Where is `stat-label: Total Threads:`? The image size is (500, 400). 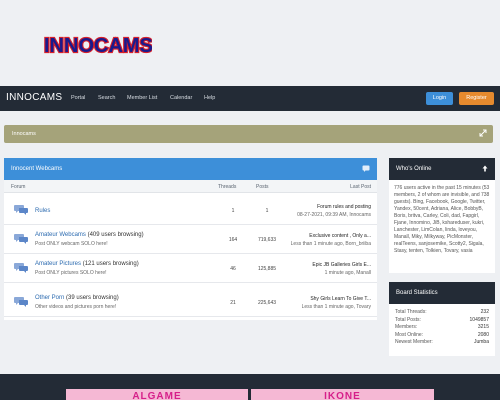 stat-label: Total Threads: is located at coordinates (411, 312).